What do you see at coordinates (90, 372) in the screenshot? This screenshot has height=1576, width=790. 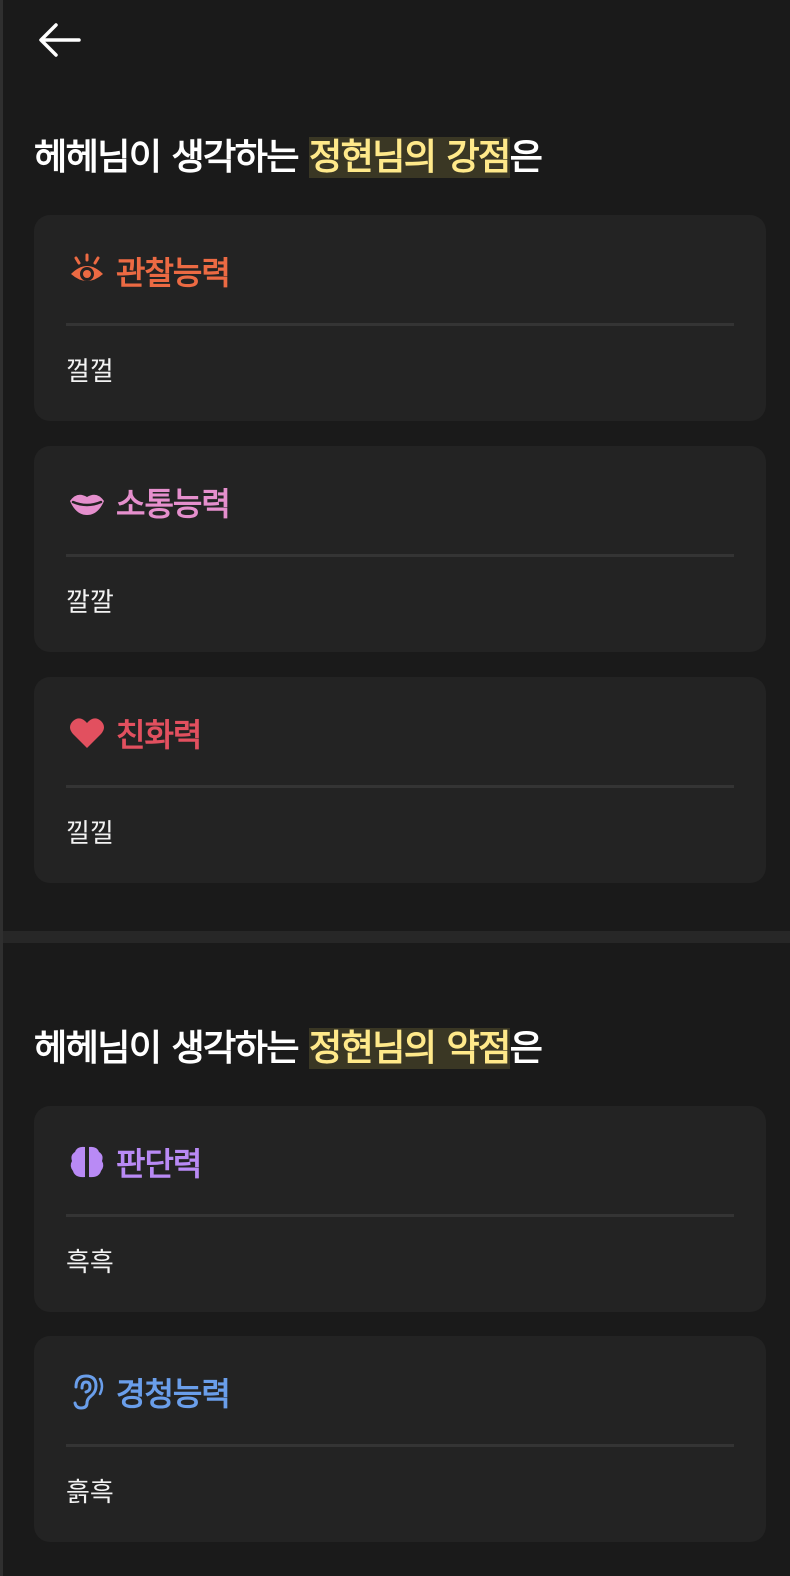 I see `card-text: 껄껄` at bounding box center [90, 372].